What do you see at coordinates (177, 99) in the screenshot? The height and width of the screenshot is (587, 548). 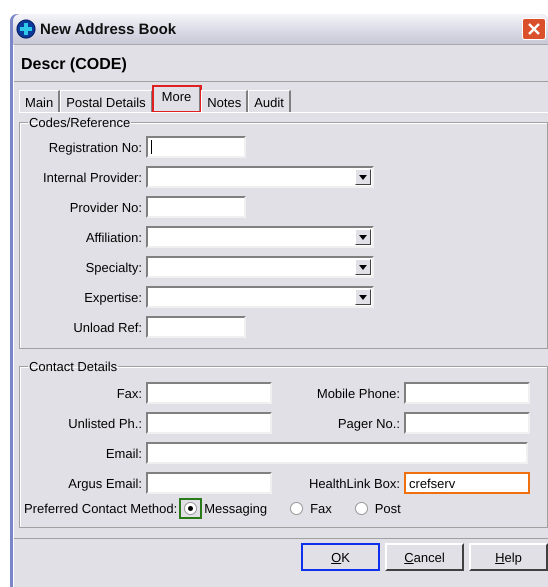 I see `tab: More` at bounding box center [177, 99].